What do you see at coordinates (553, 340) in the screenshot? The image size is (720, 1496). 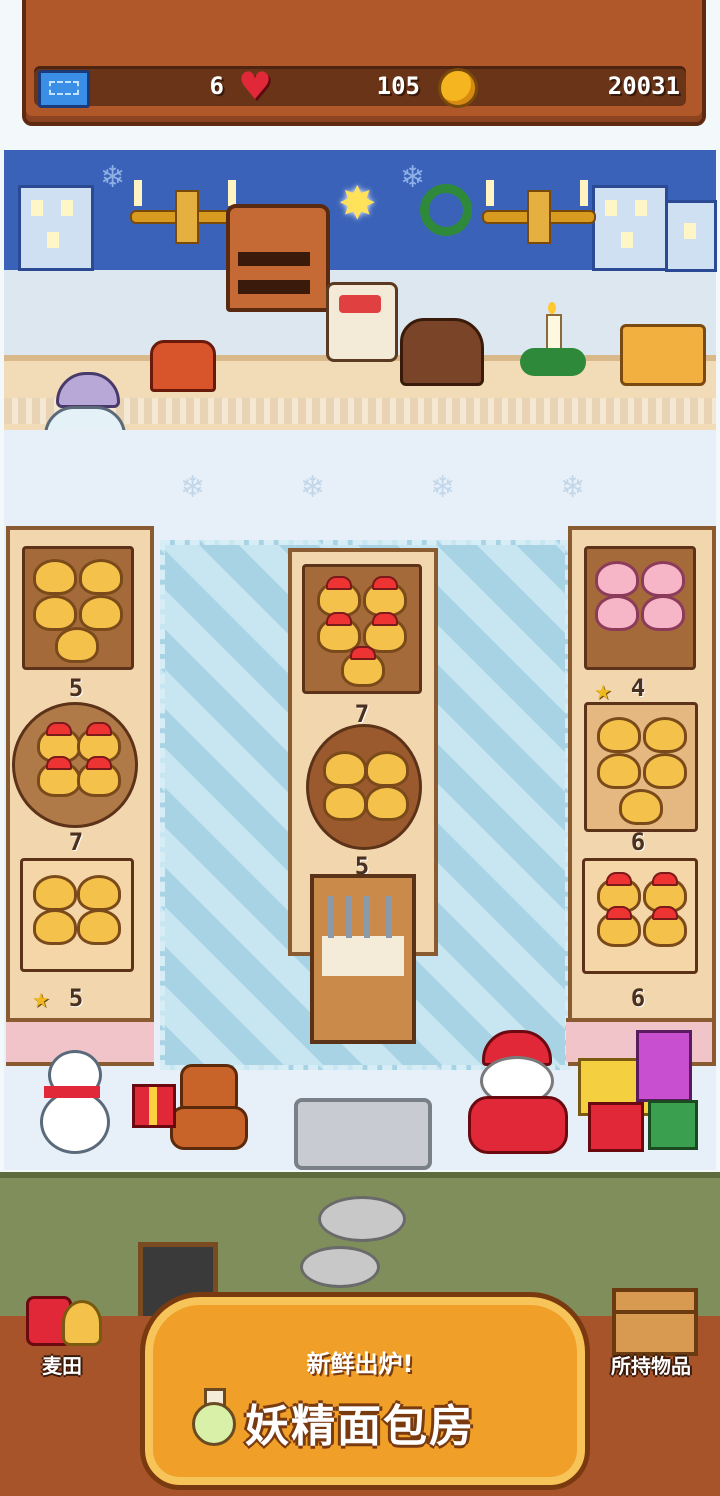 I see `candle-centerpiece` at bounding box center [553, 340].